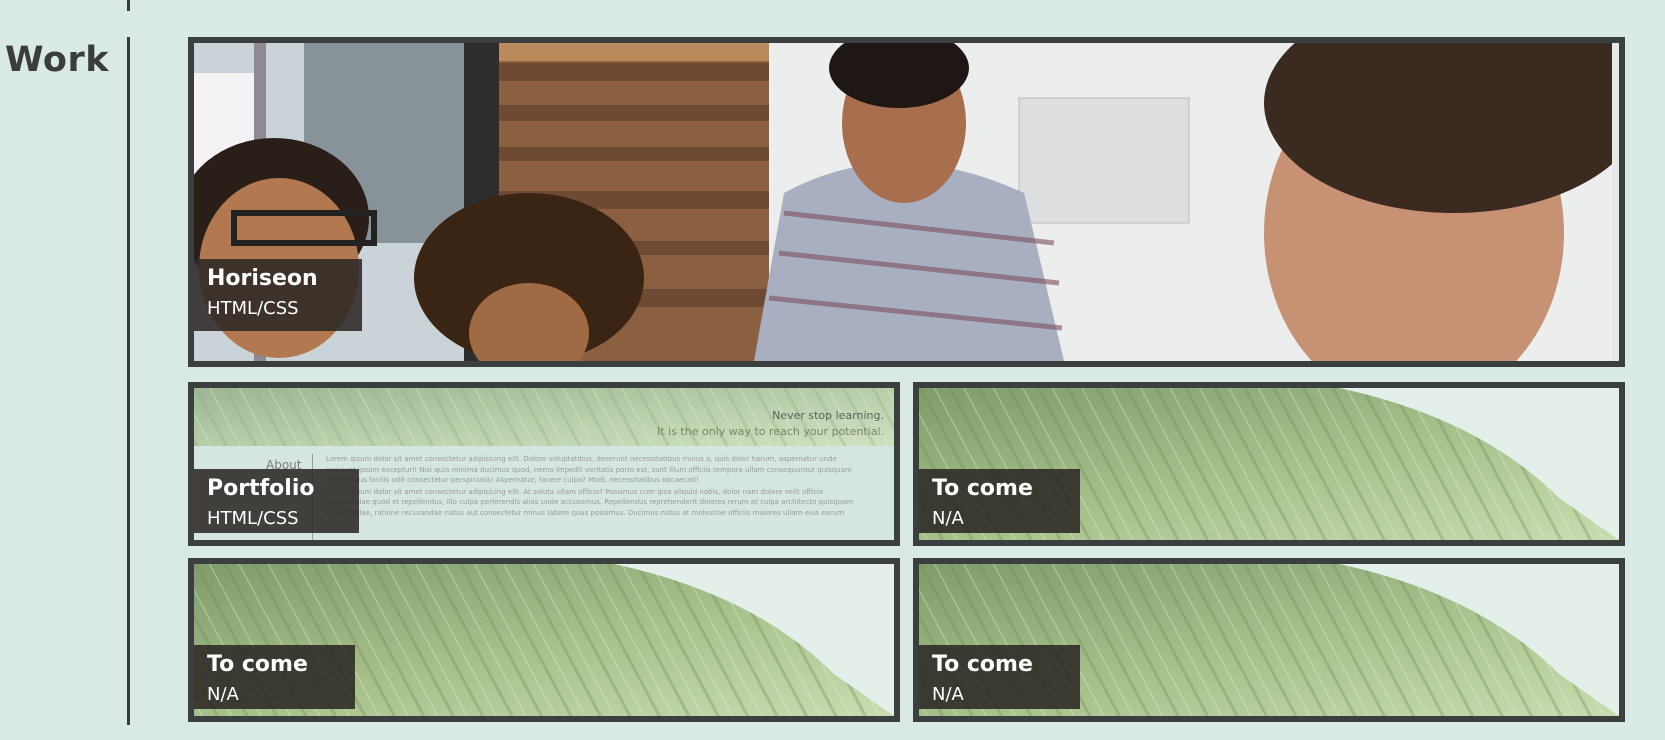 This screenshot has width=1665, height=740. Describe the element at coordinates (278, 295) in the screenshot. I see `project-label: Horiseon HTML/CSS` at that location.